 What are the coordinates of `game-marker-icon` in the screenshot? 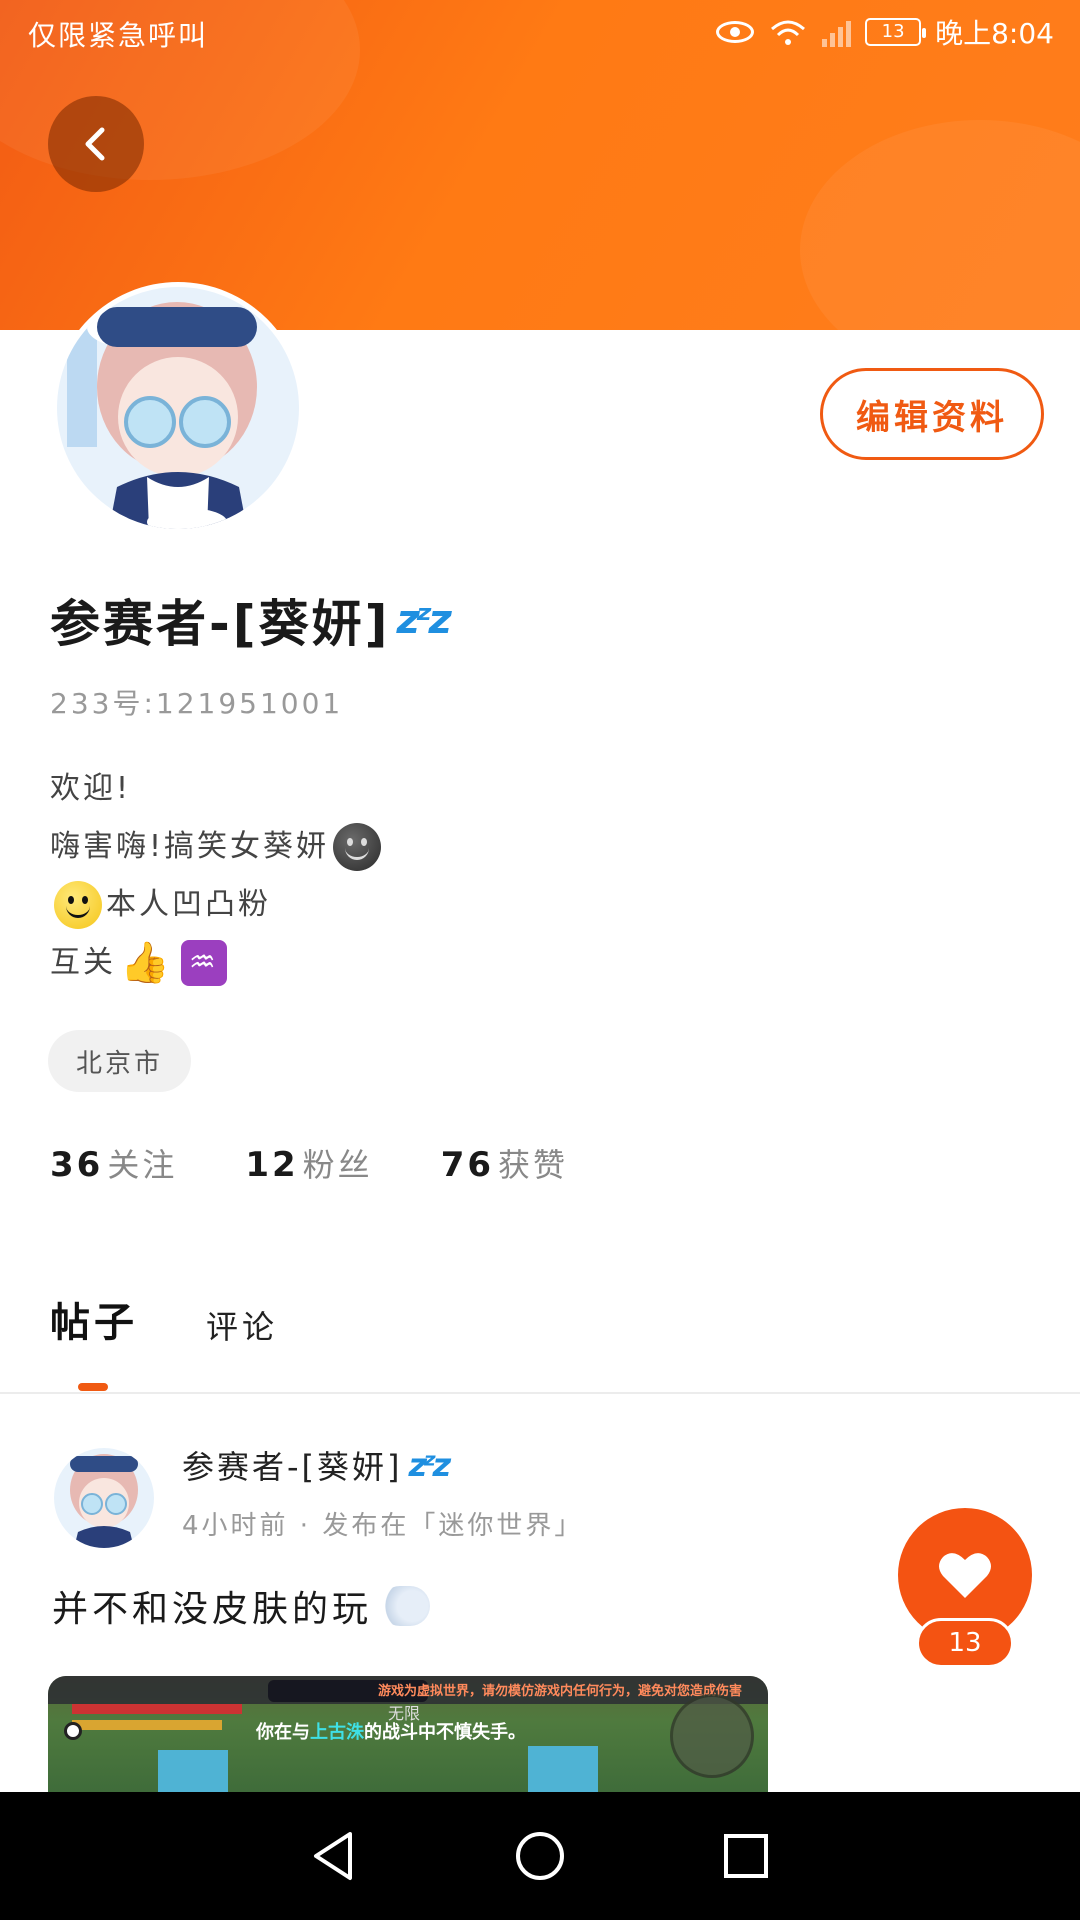 It's located at (73, 1731).